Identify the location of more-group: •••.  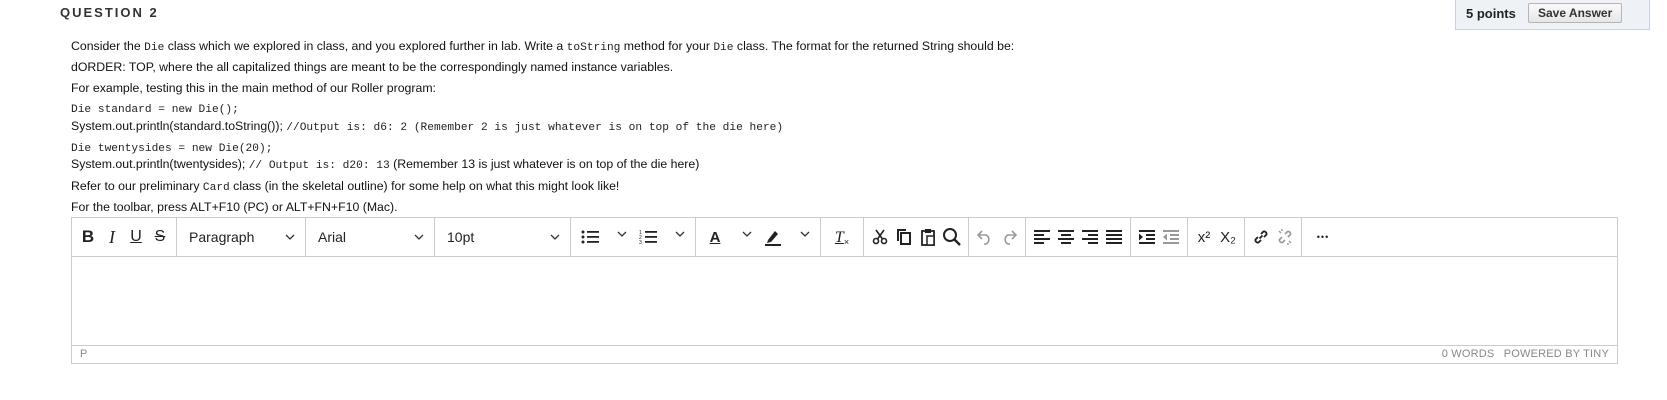
(1323, 237).